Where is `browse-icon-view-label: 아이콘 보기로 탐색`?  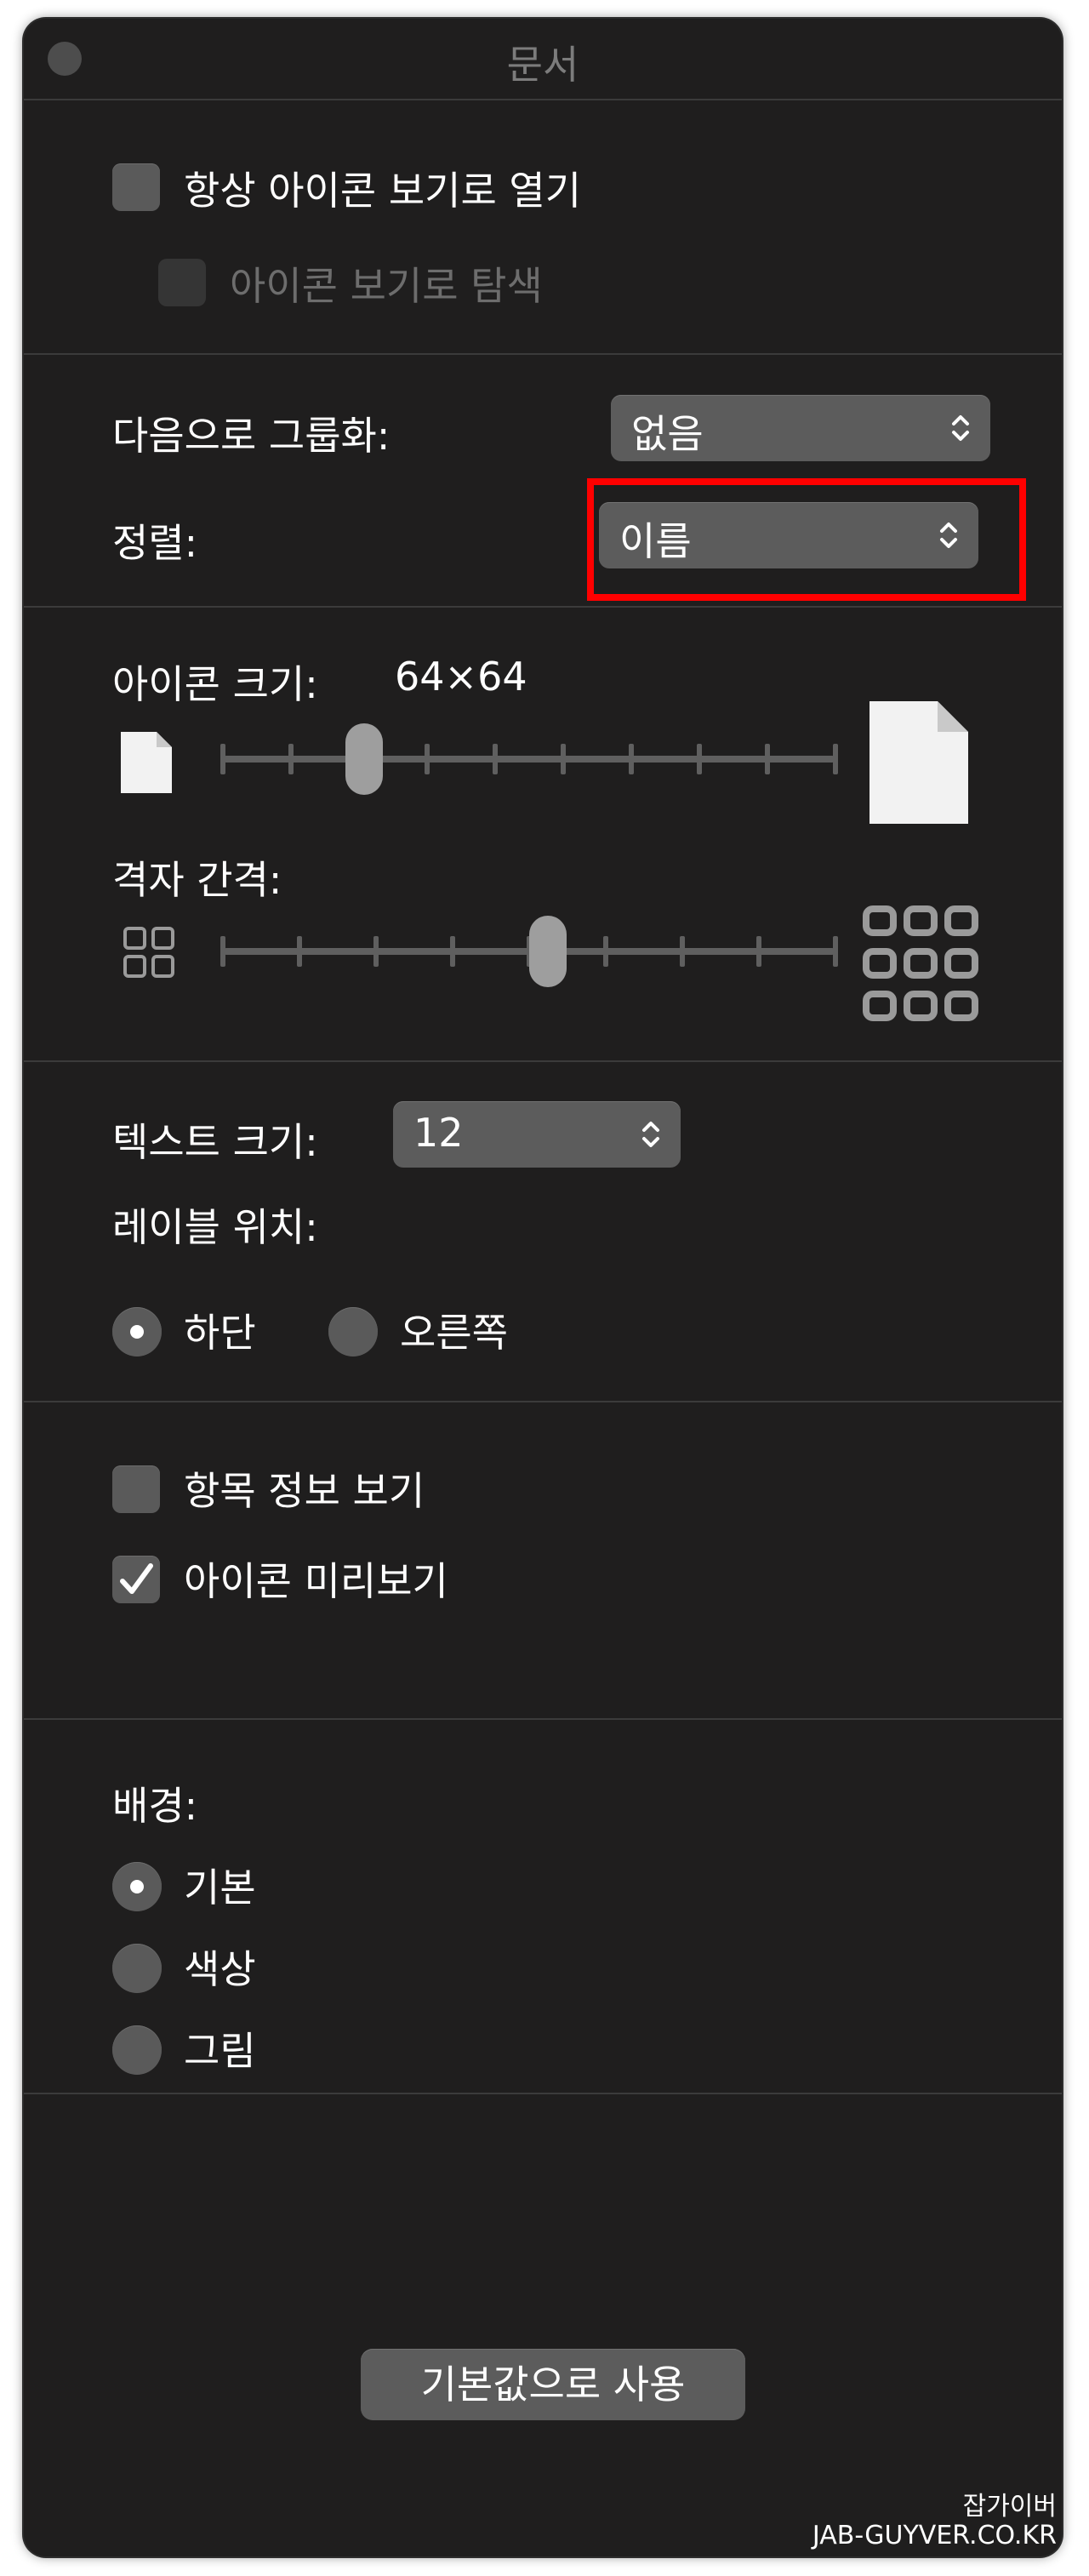 browse-icon-view-label: 아이콘 보기로 탐색 is located at coordinates (386, 286).